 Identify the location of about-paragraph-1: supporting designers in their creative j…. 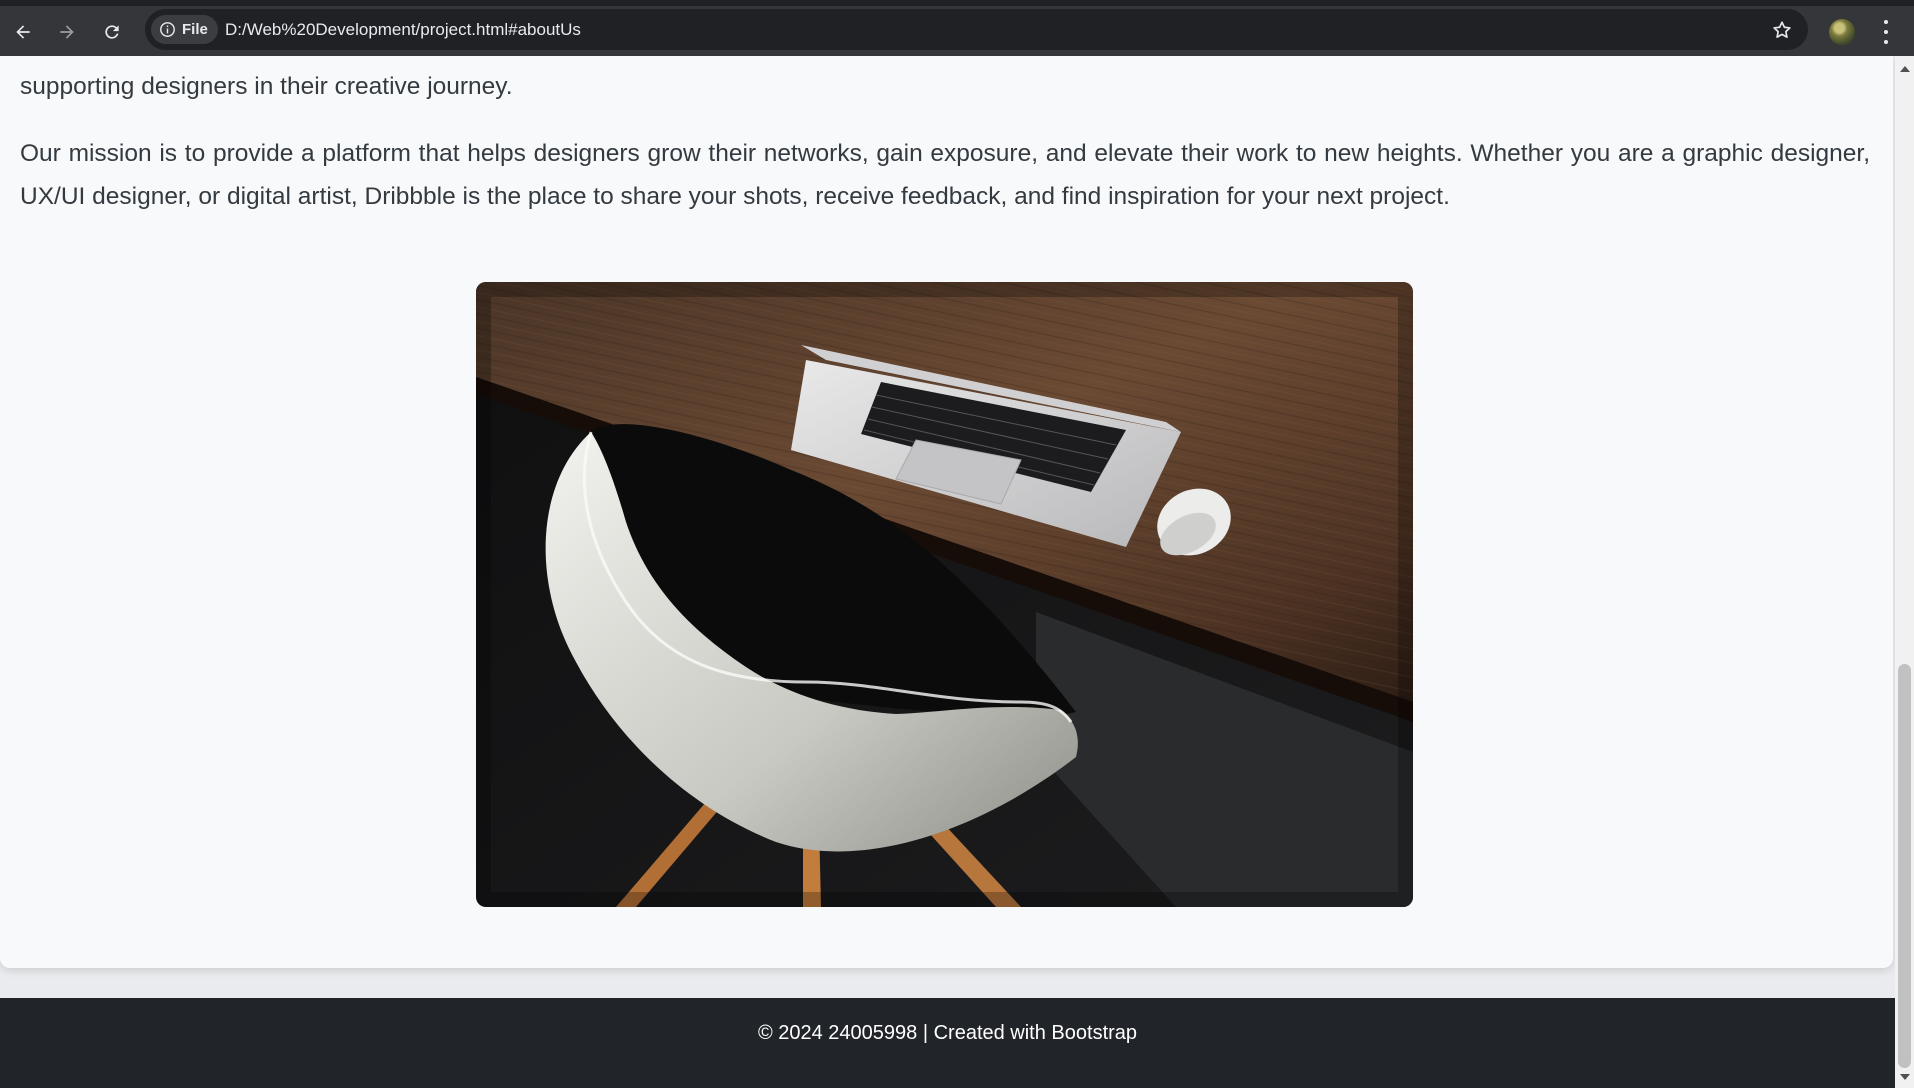
(266, 86).